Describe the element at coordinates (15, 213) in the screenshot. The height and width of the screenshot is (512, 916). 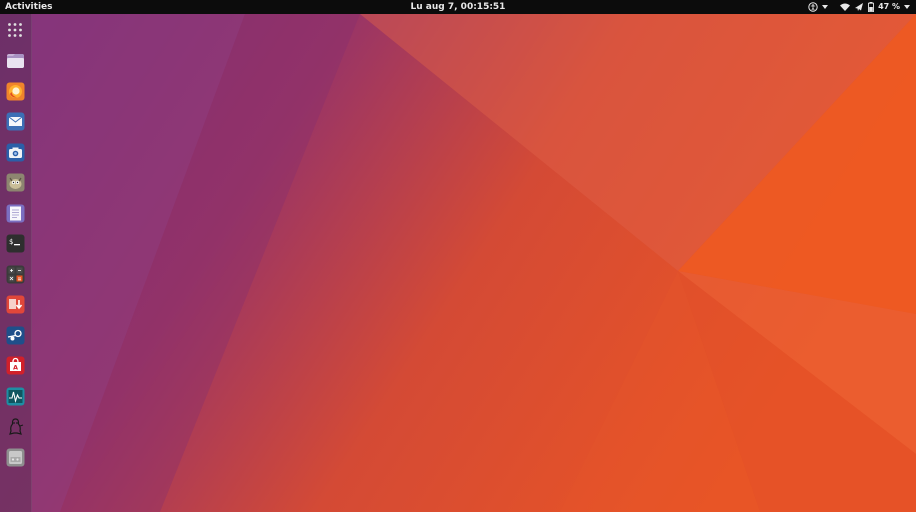
I see `text-editor-icon` at that location.